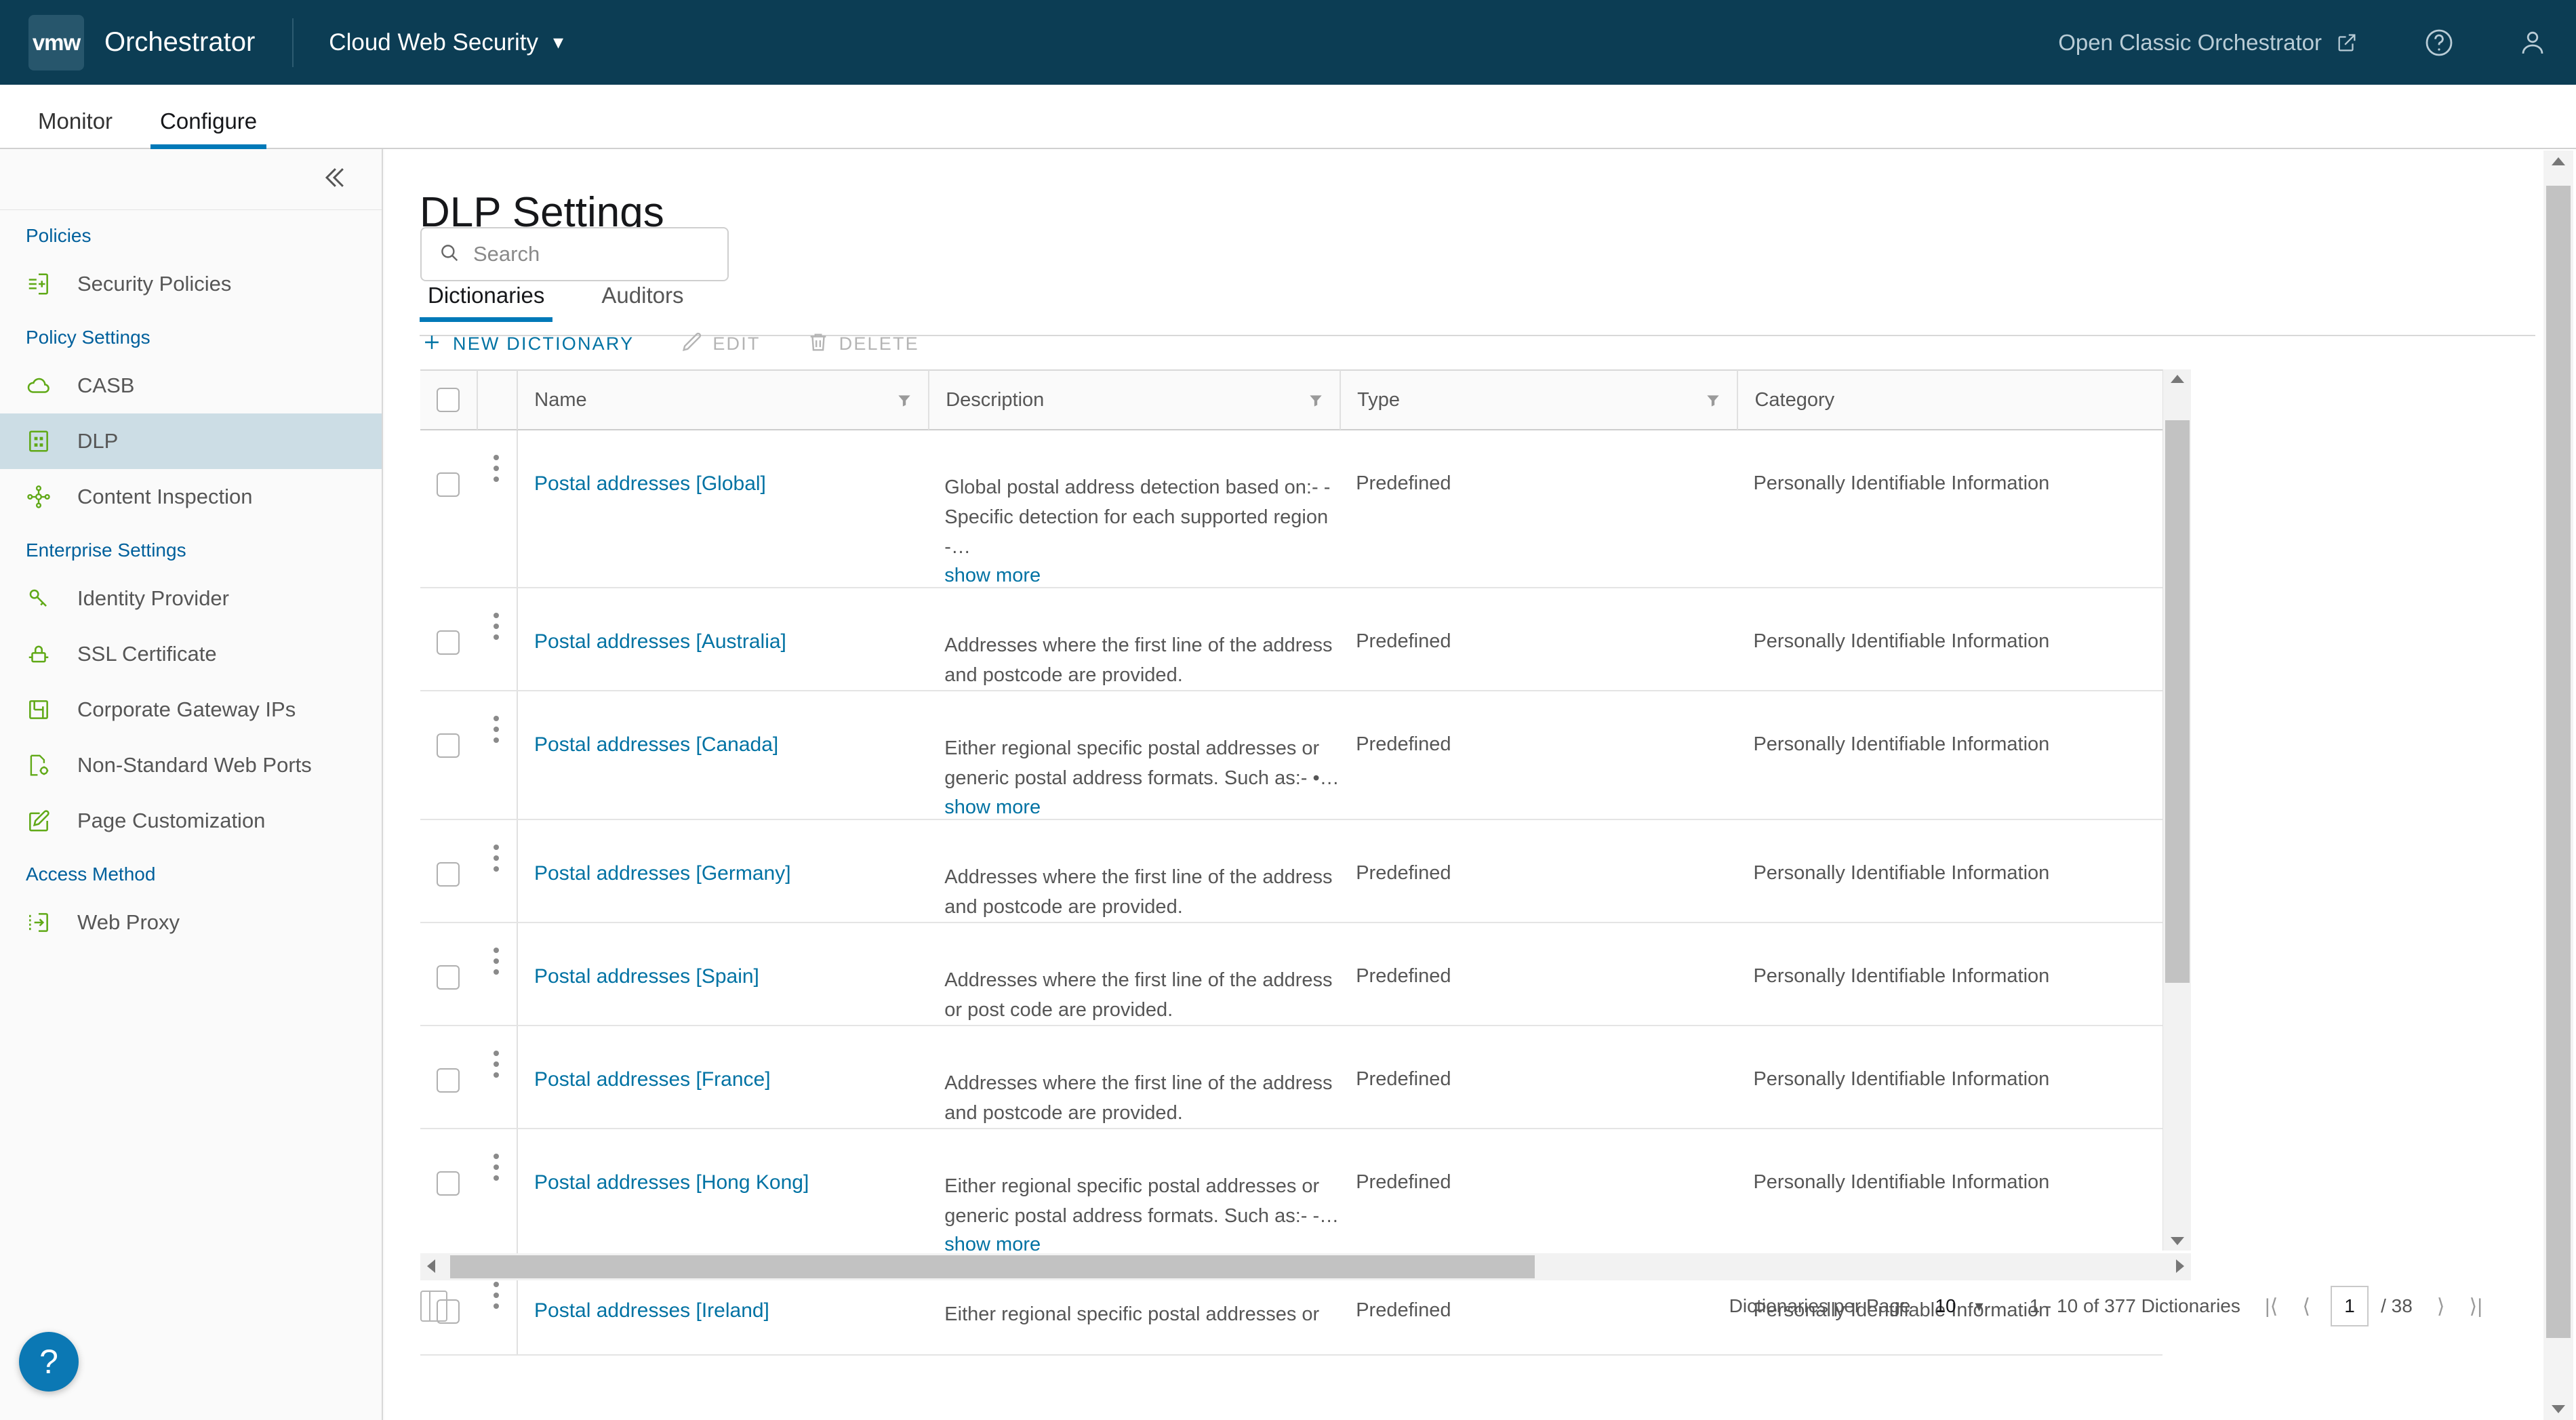 The height and width of the screenshot is (1420, 2576). I want to click on next-page-button: ⟩, so click(2441, 1306).